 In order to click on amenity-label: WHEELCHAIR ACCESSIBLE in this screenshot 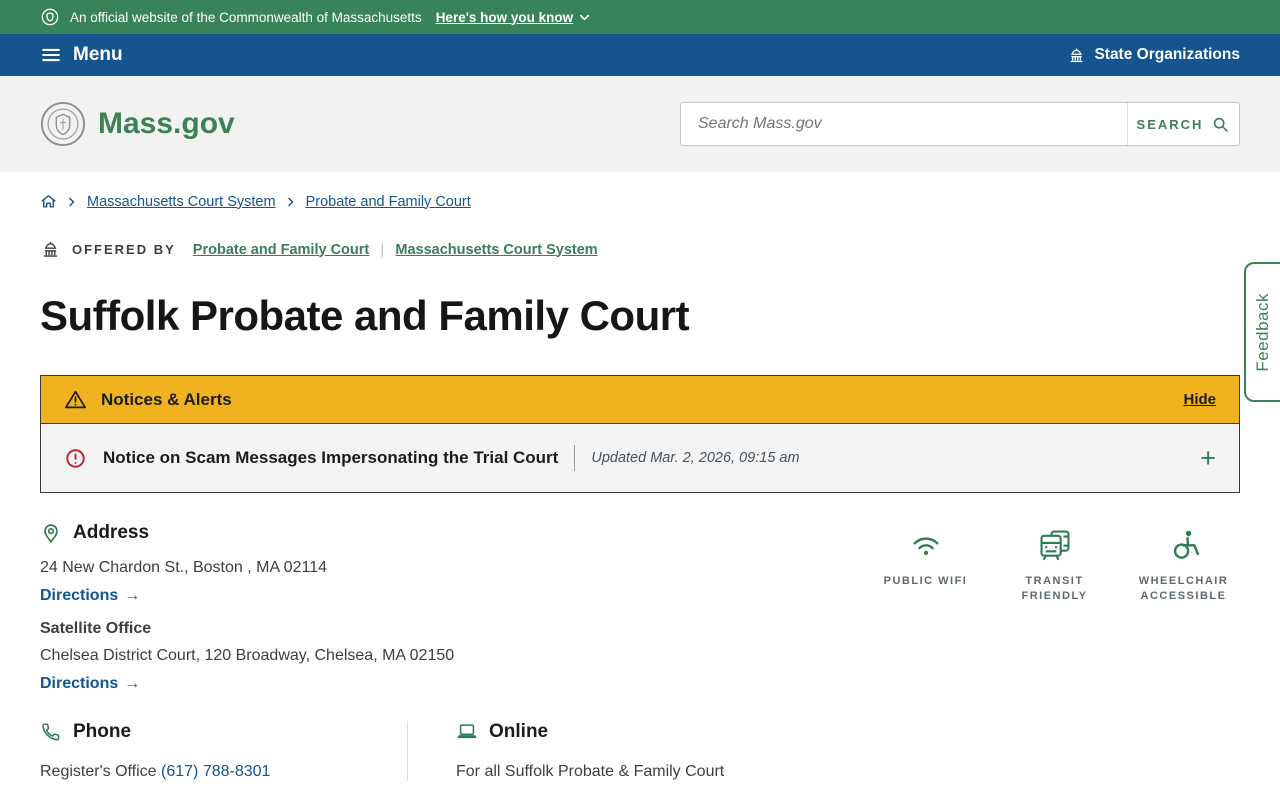, I will do `click(1183, 589)`.